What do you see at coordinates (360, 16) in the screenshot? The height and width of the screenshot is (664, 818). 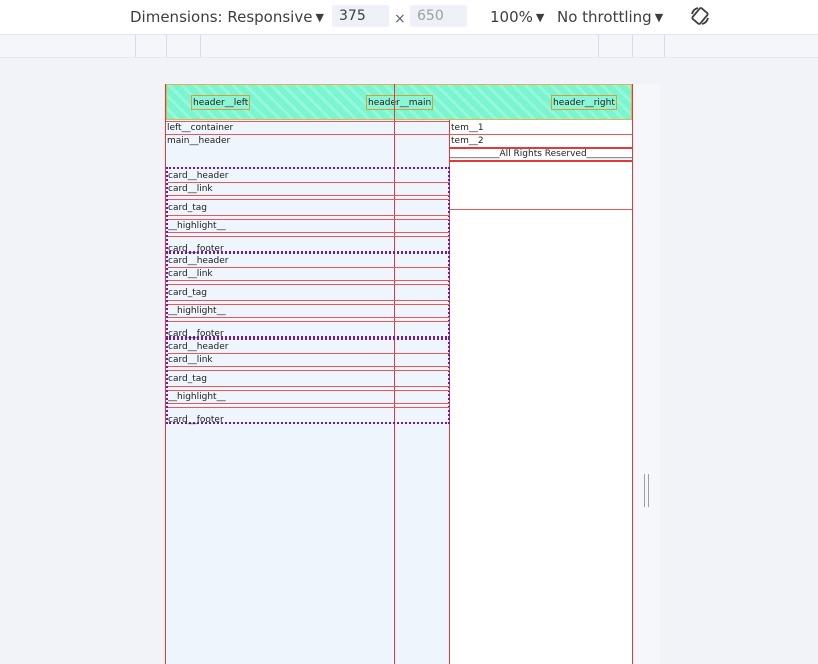 I see `width-input: 375` at bounding box center [360, 16].